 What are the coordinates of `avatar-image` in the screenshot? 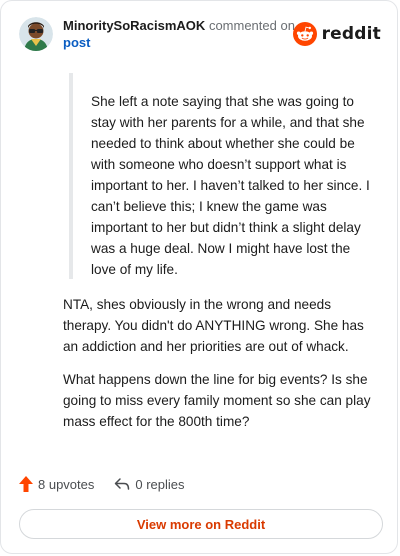 It's located at (36, 34).